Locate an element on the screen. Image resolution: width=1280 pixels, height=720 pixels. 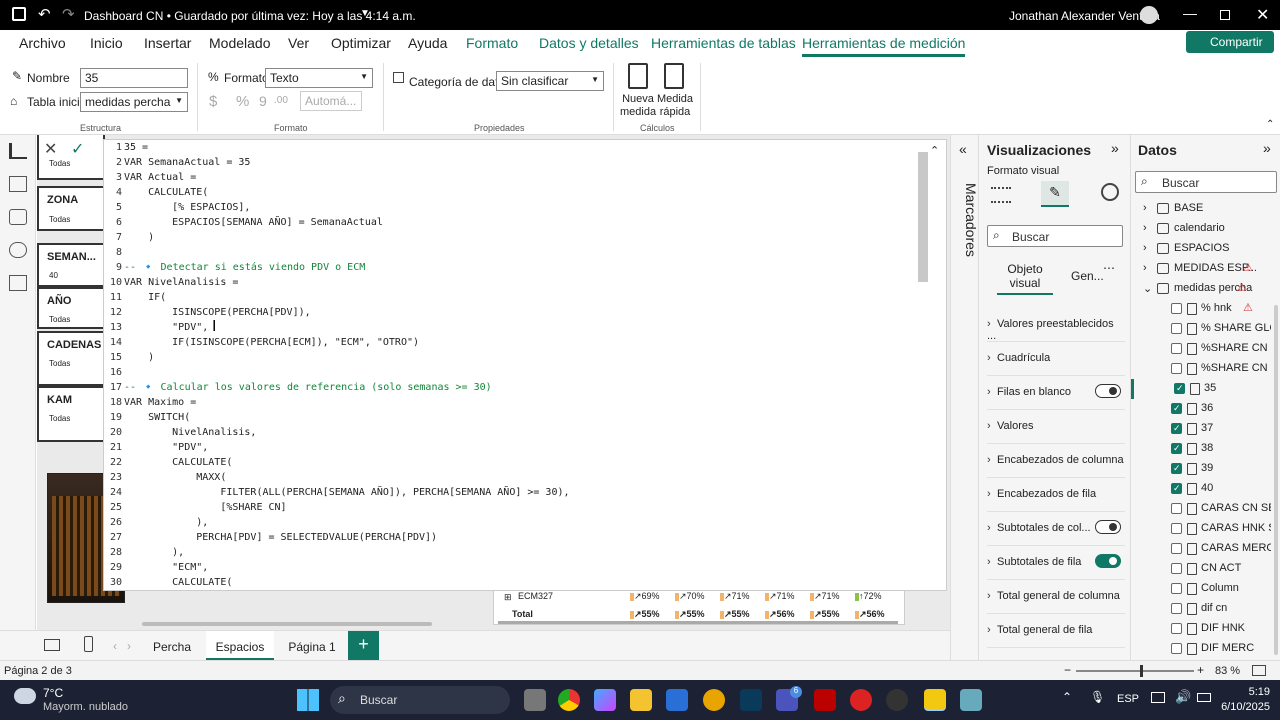
clock-time: 5:19 is located at coordinates (1251, 692).